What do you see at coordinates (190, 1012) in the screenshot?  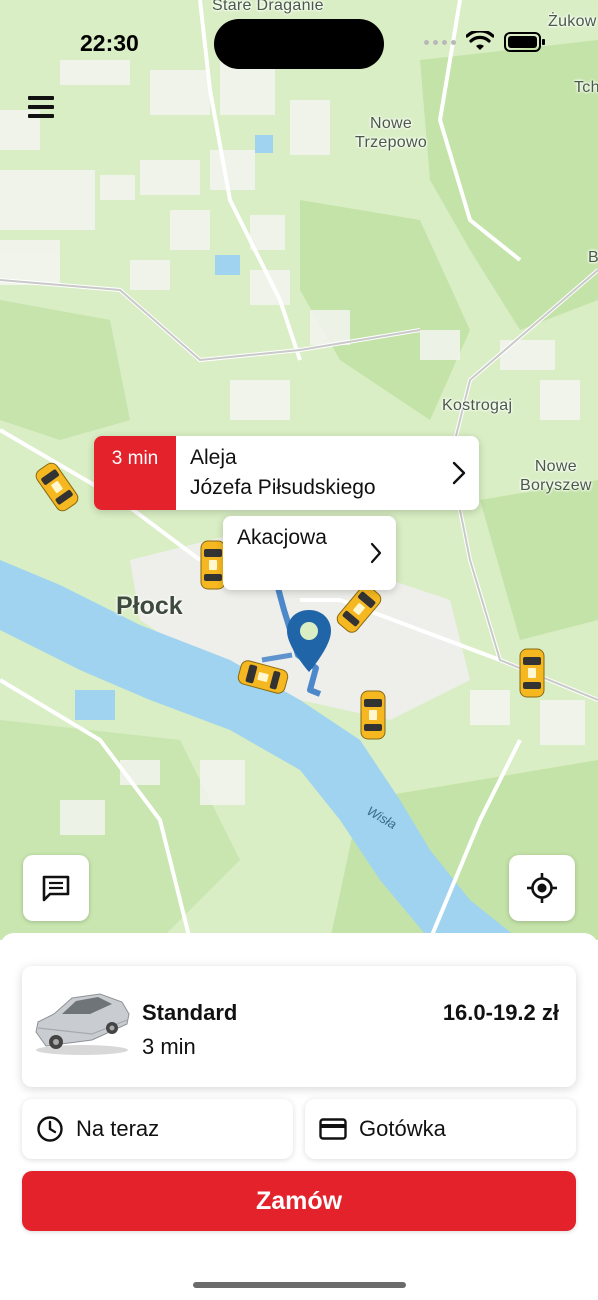 I see `ride-class-name: Standard` at bounding box center [190, 1012].